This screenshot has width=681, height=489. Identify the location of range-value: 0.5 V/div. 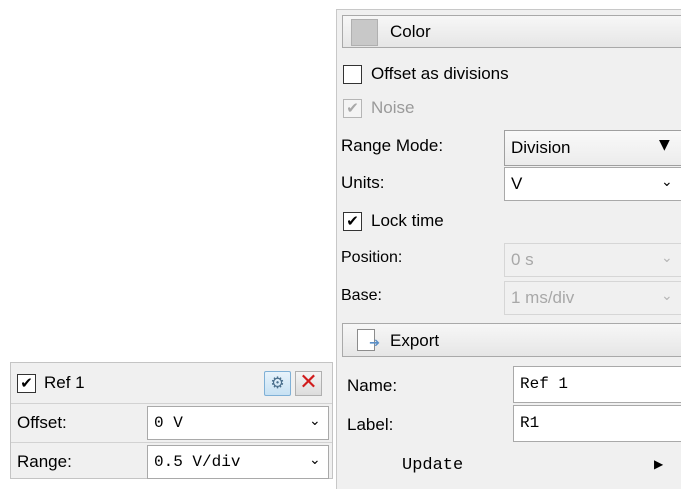
(197, 462).